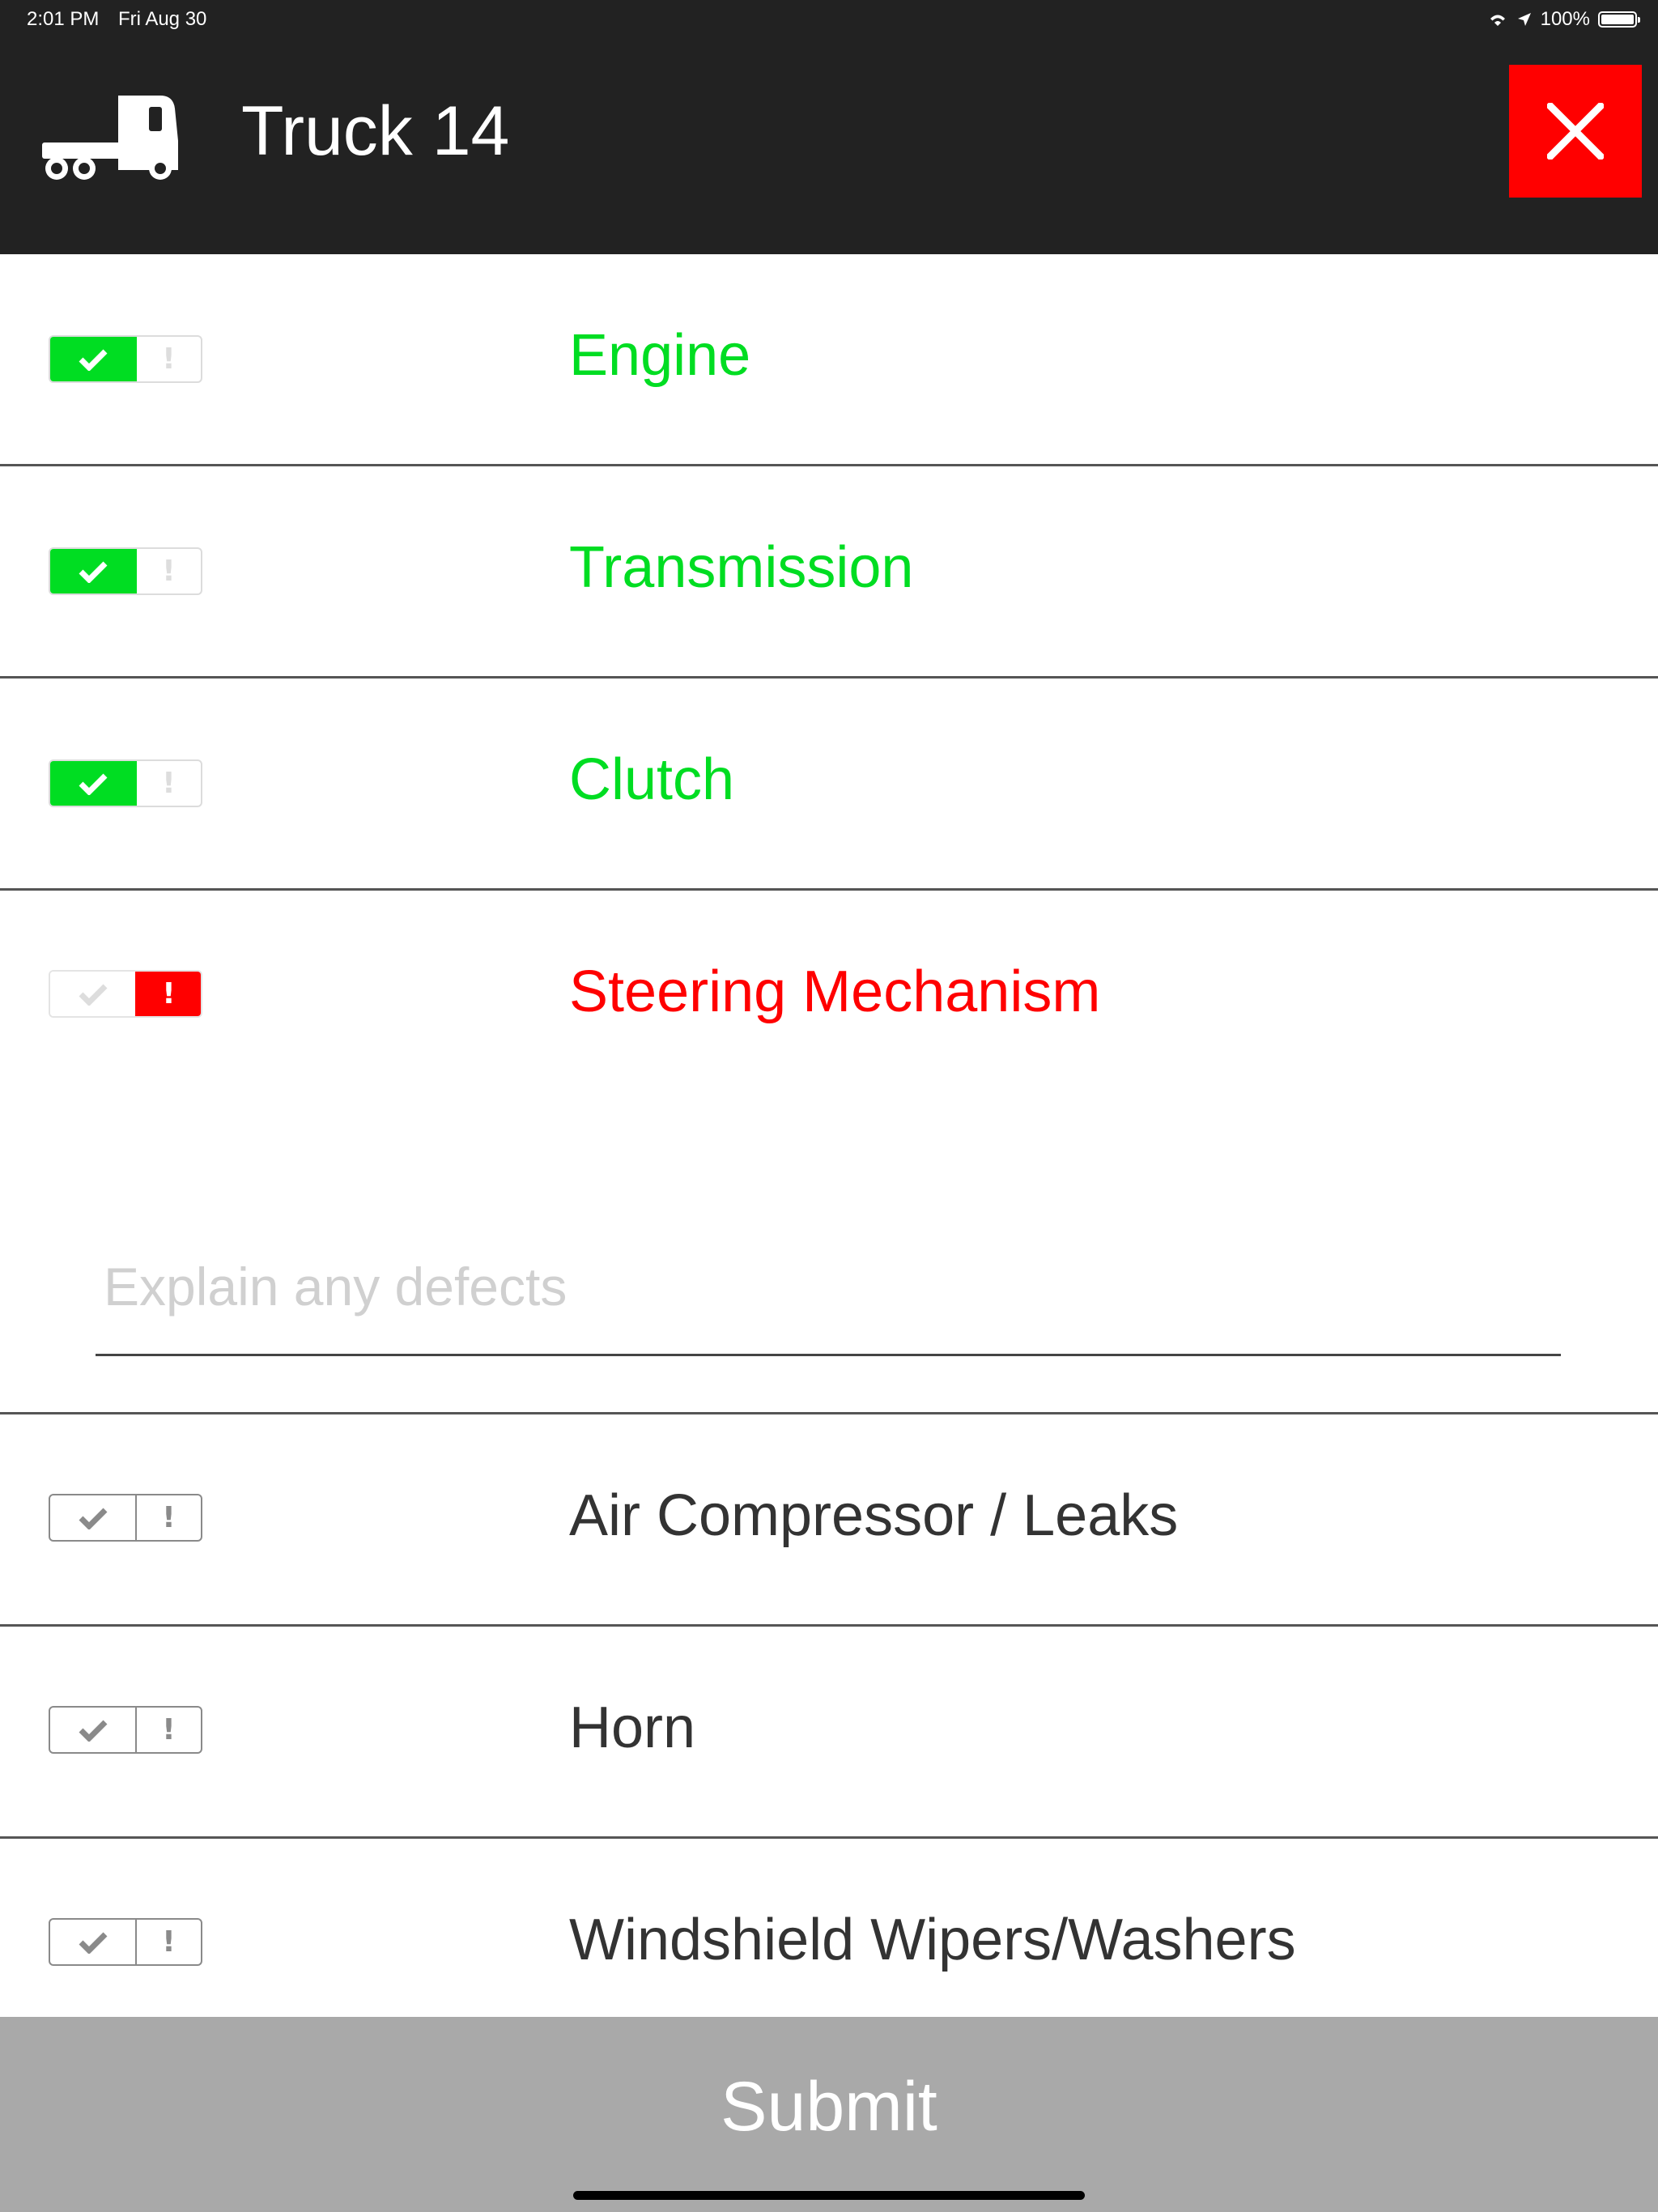  Describe the element at coordinates (632, 1728) in the screenshot. I see `item-label: Horn` at that location.